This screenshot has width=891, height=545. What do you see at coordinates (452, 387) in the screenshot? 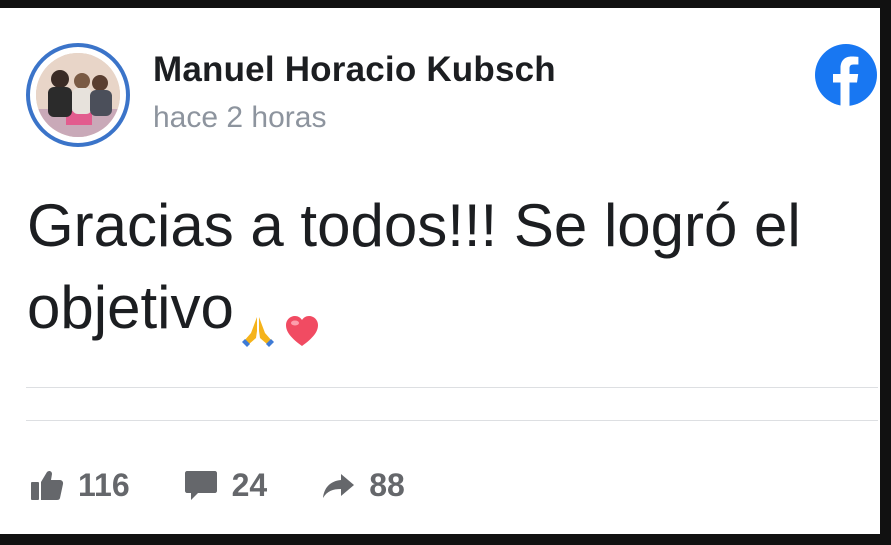
I see `divider-top` at bounding box center [452, 387].